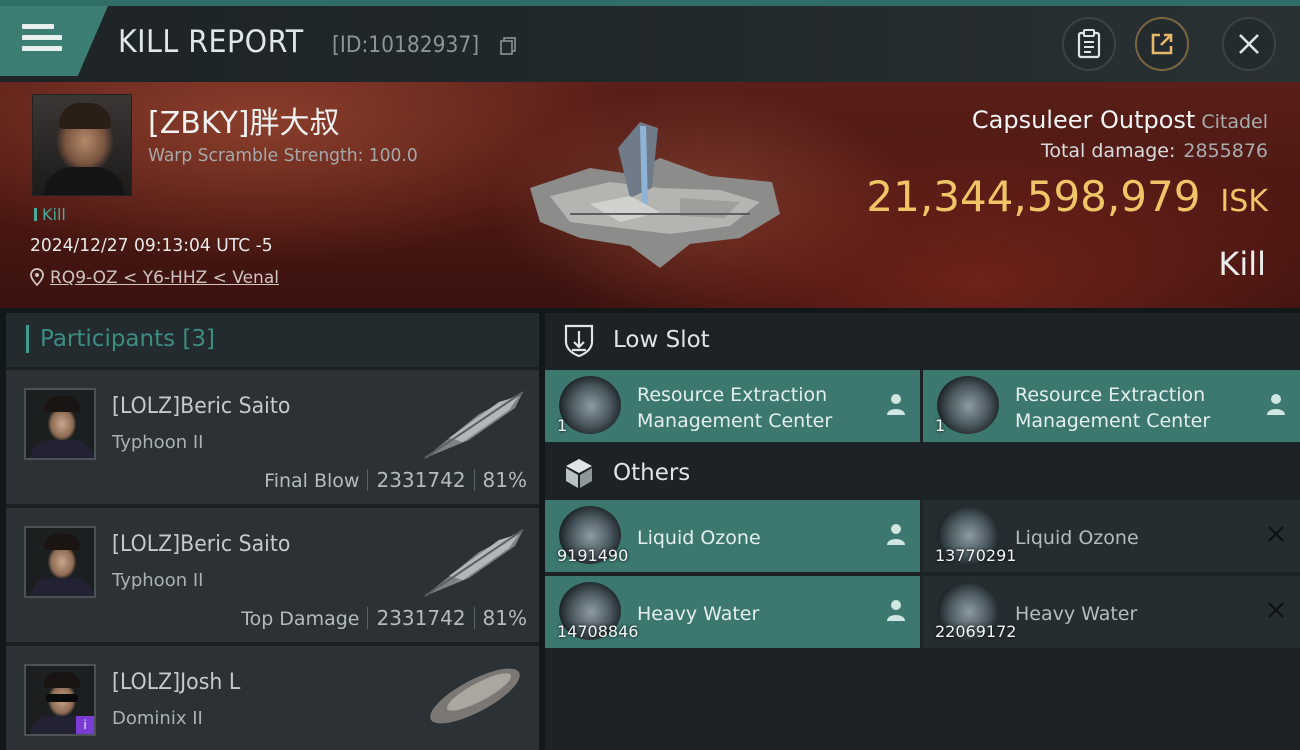 This screenshot has height=750, width=1300. Describe the element at coordinates (164, 278) in the screenshot. I see `location-link: RQ9-OZ < Y6-HHZ < Venal` at that location.